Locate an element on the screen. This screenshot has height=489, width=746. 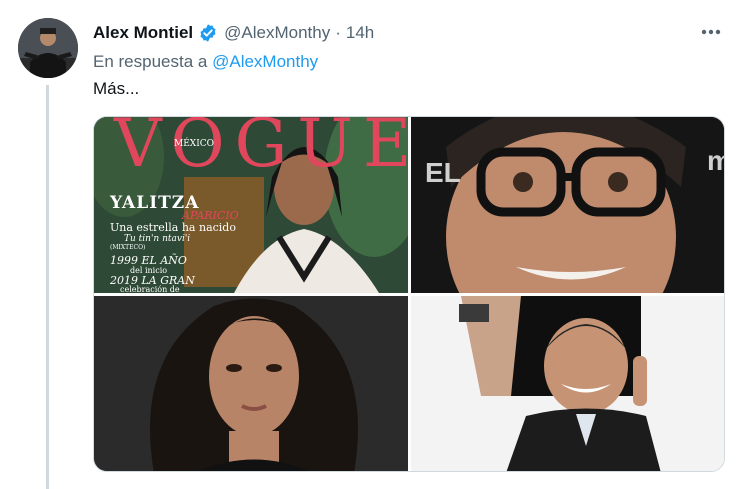
cover-line: Tu tin'n ntavi'i is located at coordinates (157, 239).